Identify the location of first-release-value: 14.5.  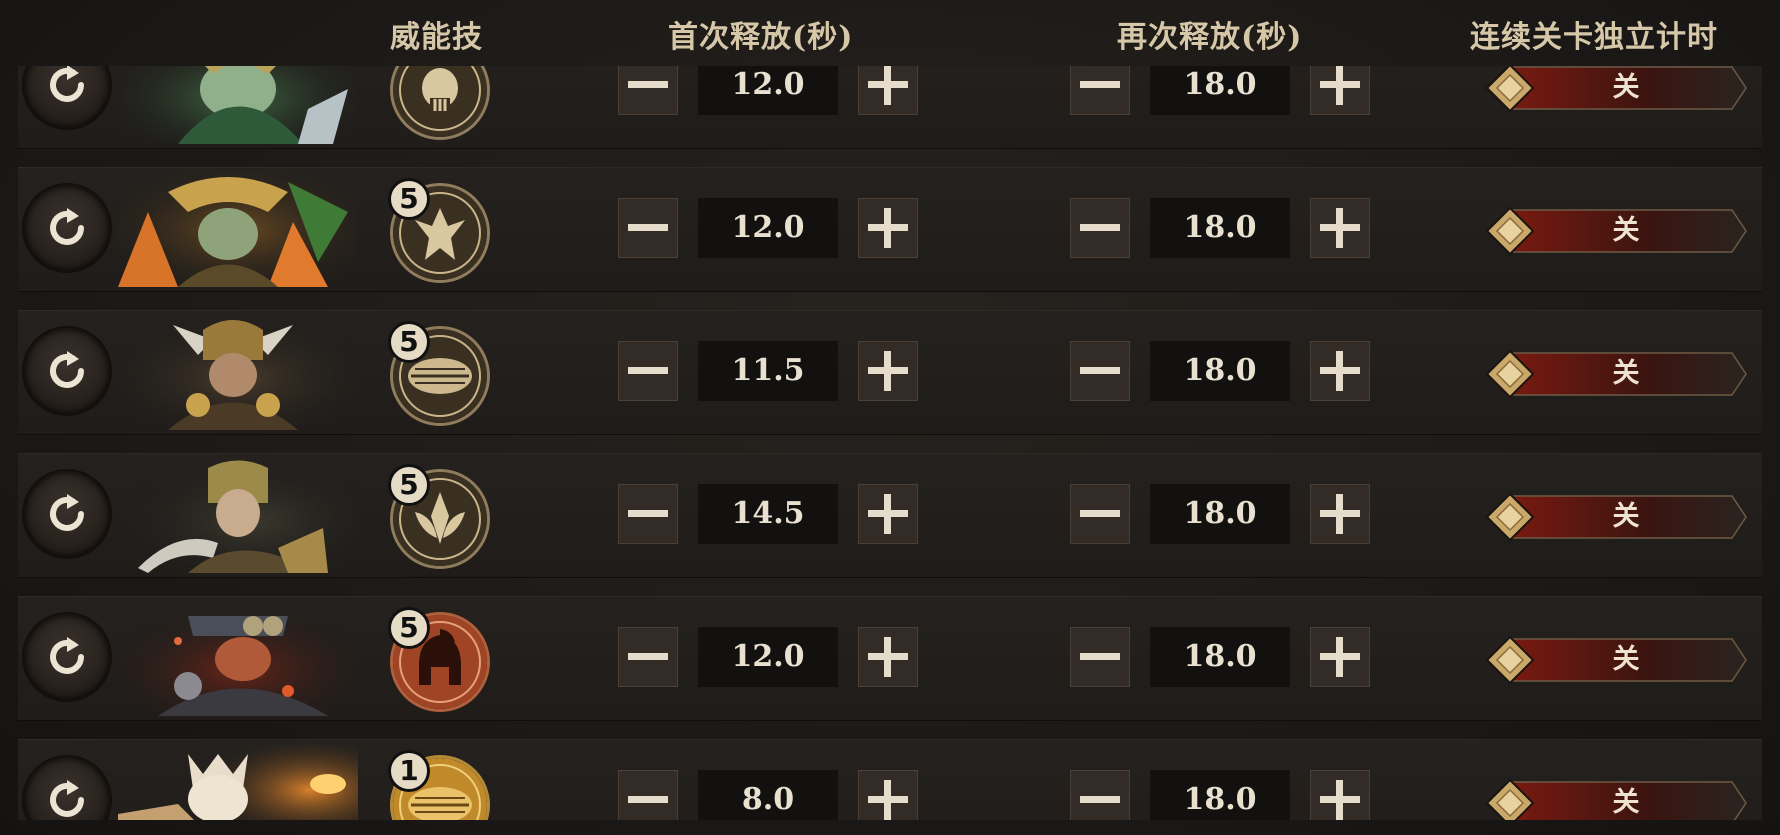
(768, 514).